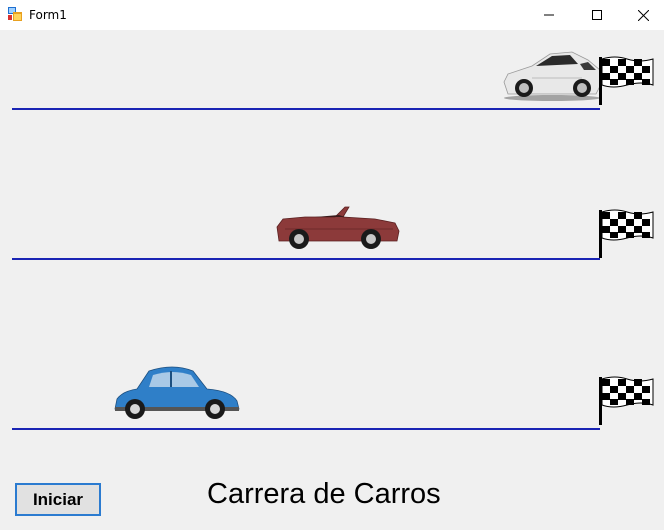  Describe the element at coordinates (552, 76) in the screenshot. I see `white-sports-car` at that location.